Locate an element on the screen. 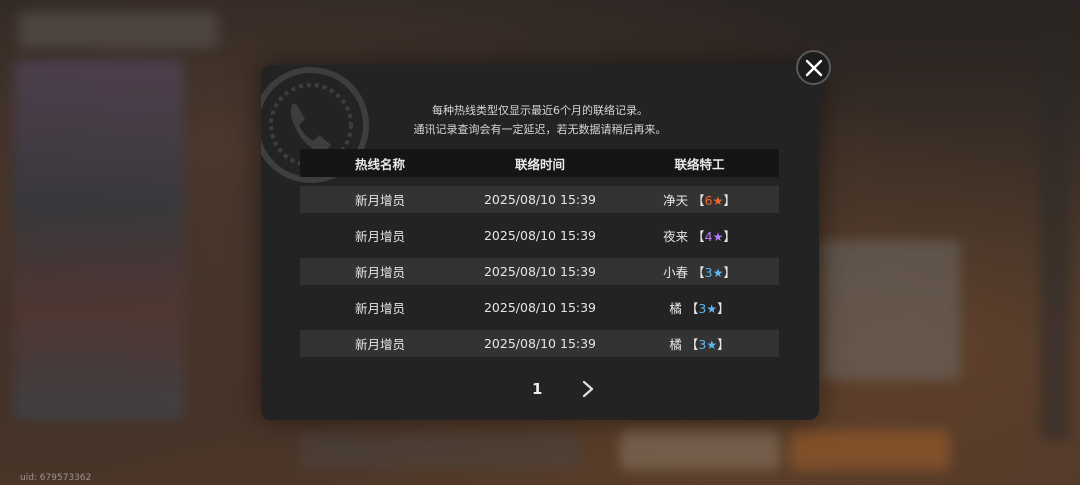 This screenshot has width=1080, height=485. rank-value: 3 is located at coordinates (708, 272).